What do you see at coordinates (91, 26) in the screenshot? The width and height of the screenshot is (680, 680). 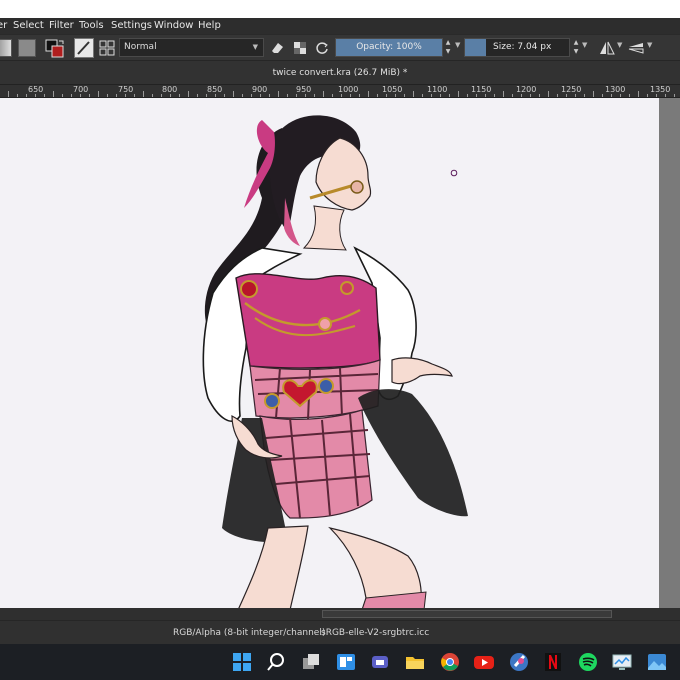 I see `menu-tools: Tools` at bounding box center [91, 26].